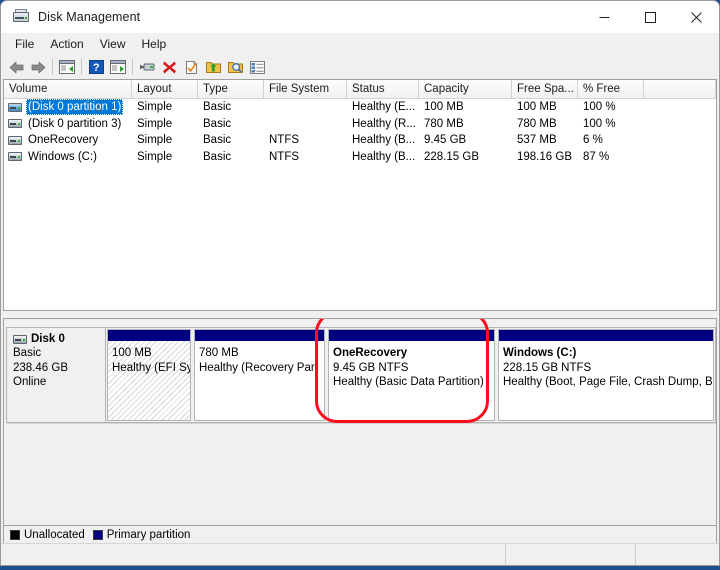  Describe the element at coordinates (537, 140) in the screenshot. I see `cell-free-space: 537 MB` at that location.